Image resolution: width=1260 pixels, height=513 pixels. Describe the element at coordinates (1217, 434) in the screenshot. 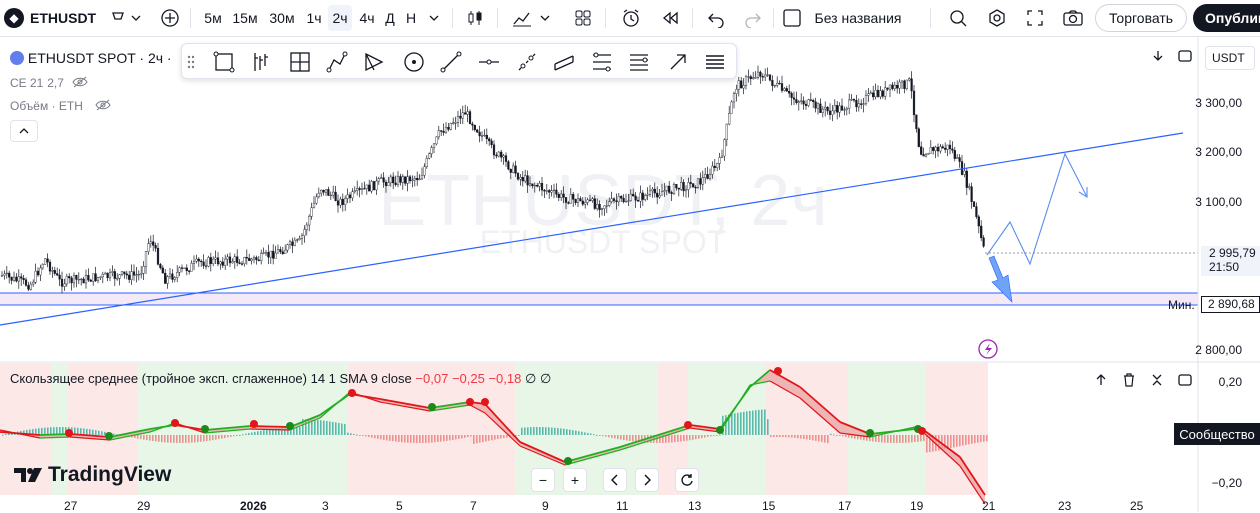

I see `community-button: Сообщество` at that location.